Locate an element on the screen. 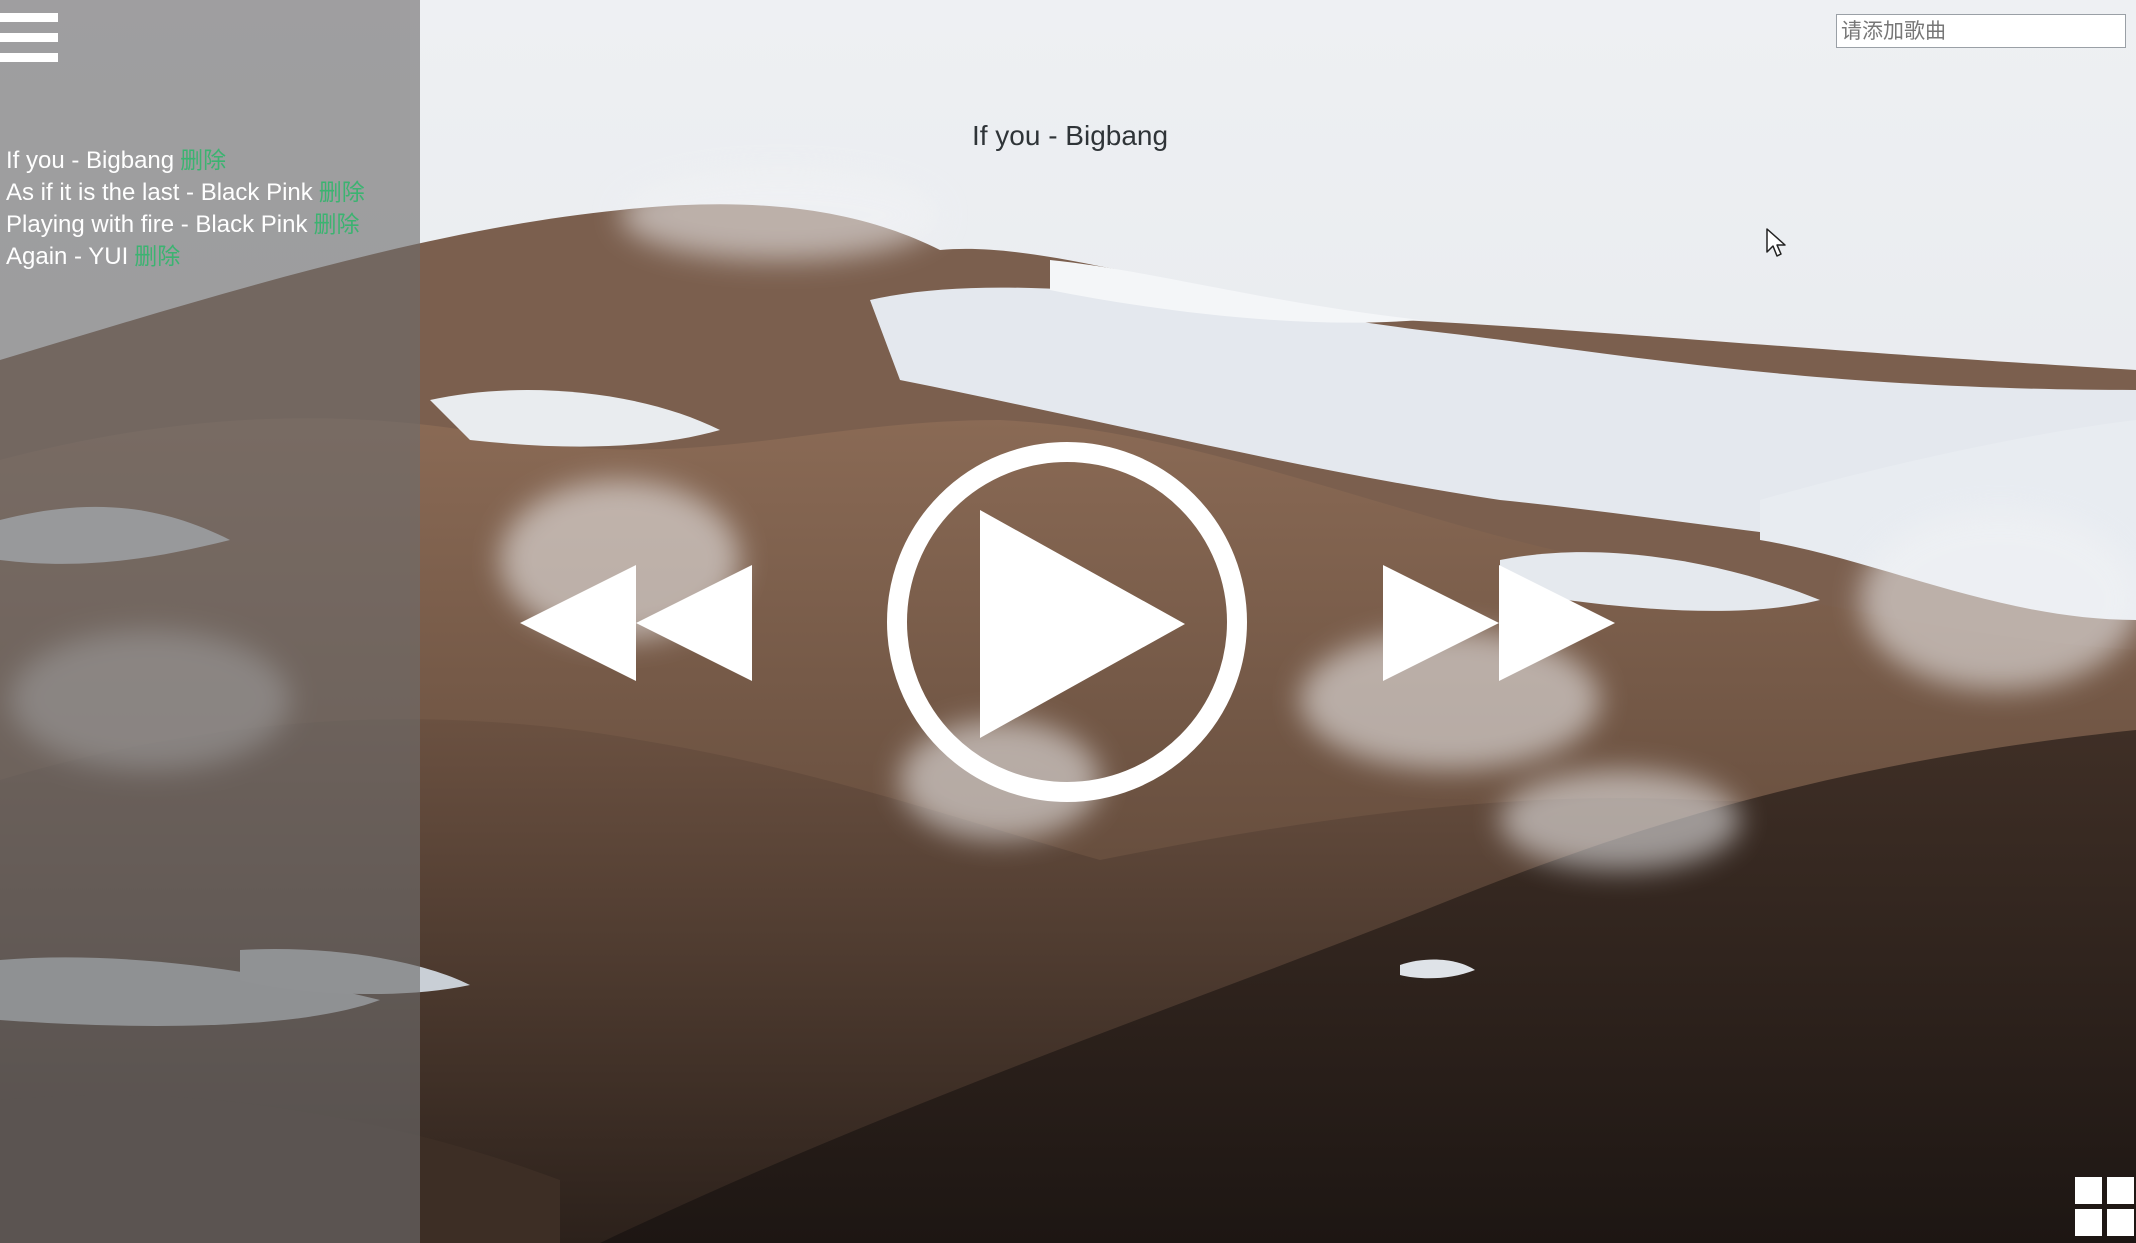  now-playing-title: If you - Bigbang is located at coordinates (1070, 135).